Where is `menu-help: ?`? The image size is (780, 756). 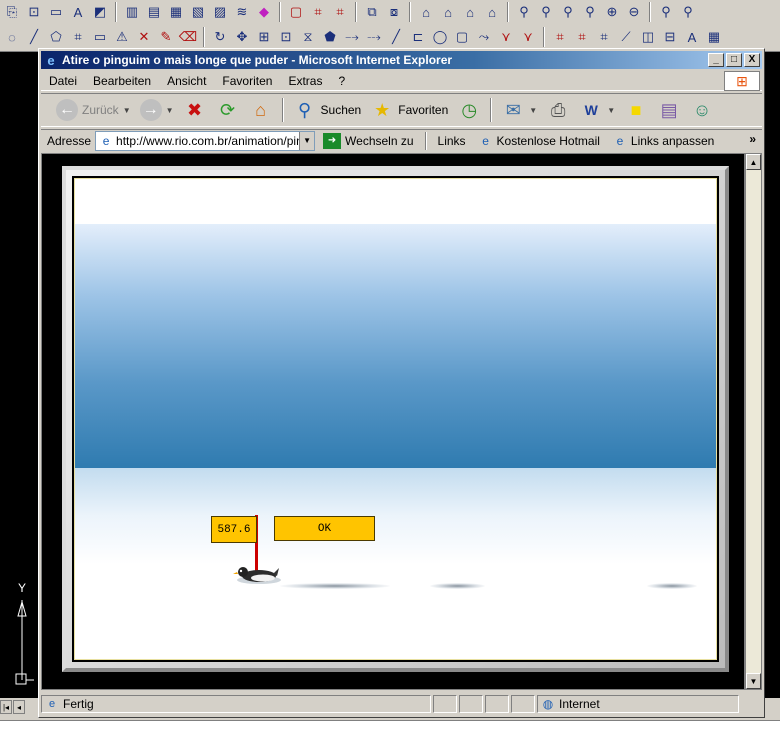 menu-help: ? is located at coordinates (341, 81).